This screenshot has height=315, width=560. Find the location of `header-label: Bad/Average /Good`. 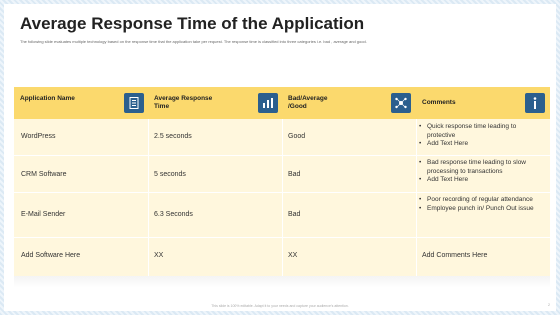

header-label: Bad/Average /Good is located at coordinates (308, 102).